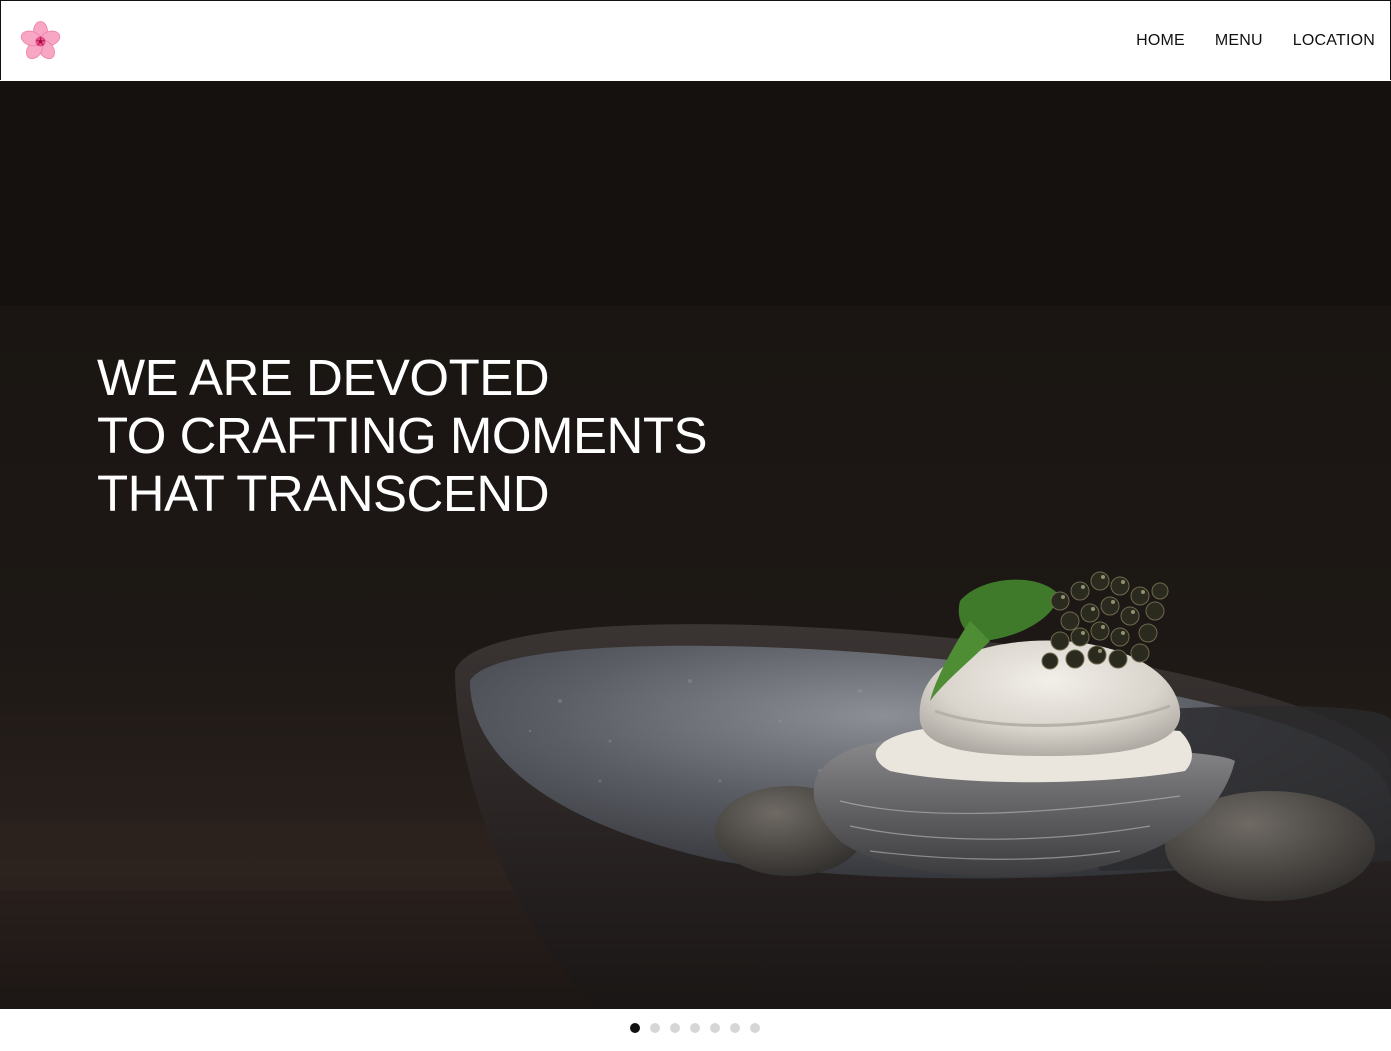  Describe the element at coordinates (1334, 41) in the screenshot. I see `nav-location: LOCATION` at that location.